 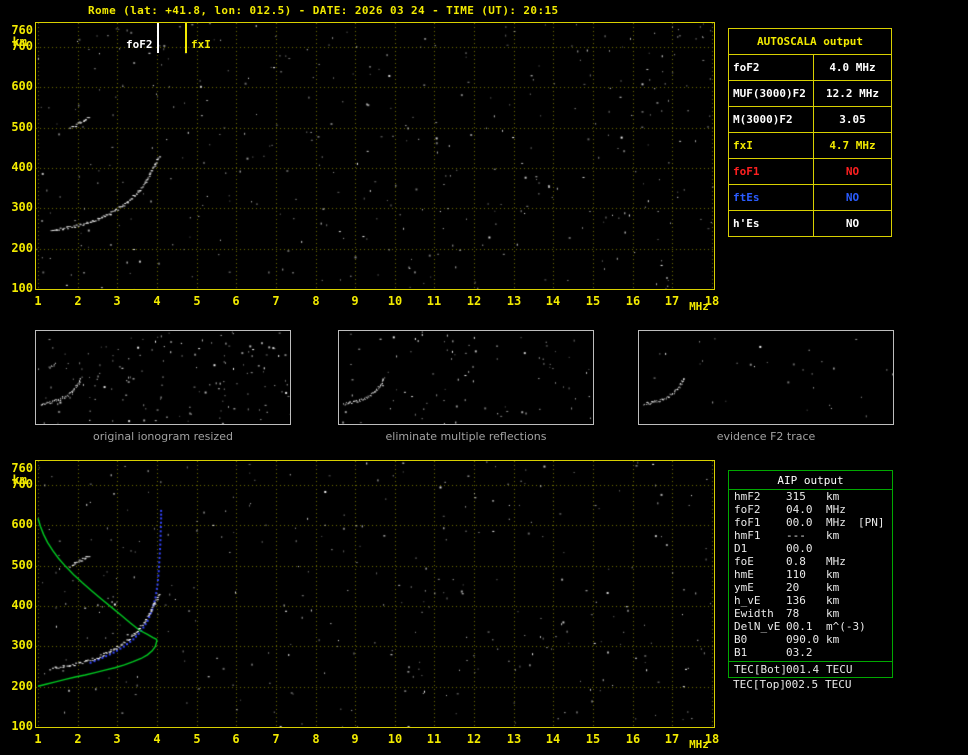 I want to click on row-value: 20, so click(x=793, y=587).